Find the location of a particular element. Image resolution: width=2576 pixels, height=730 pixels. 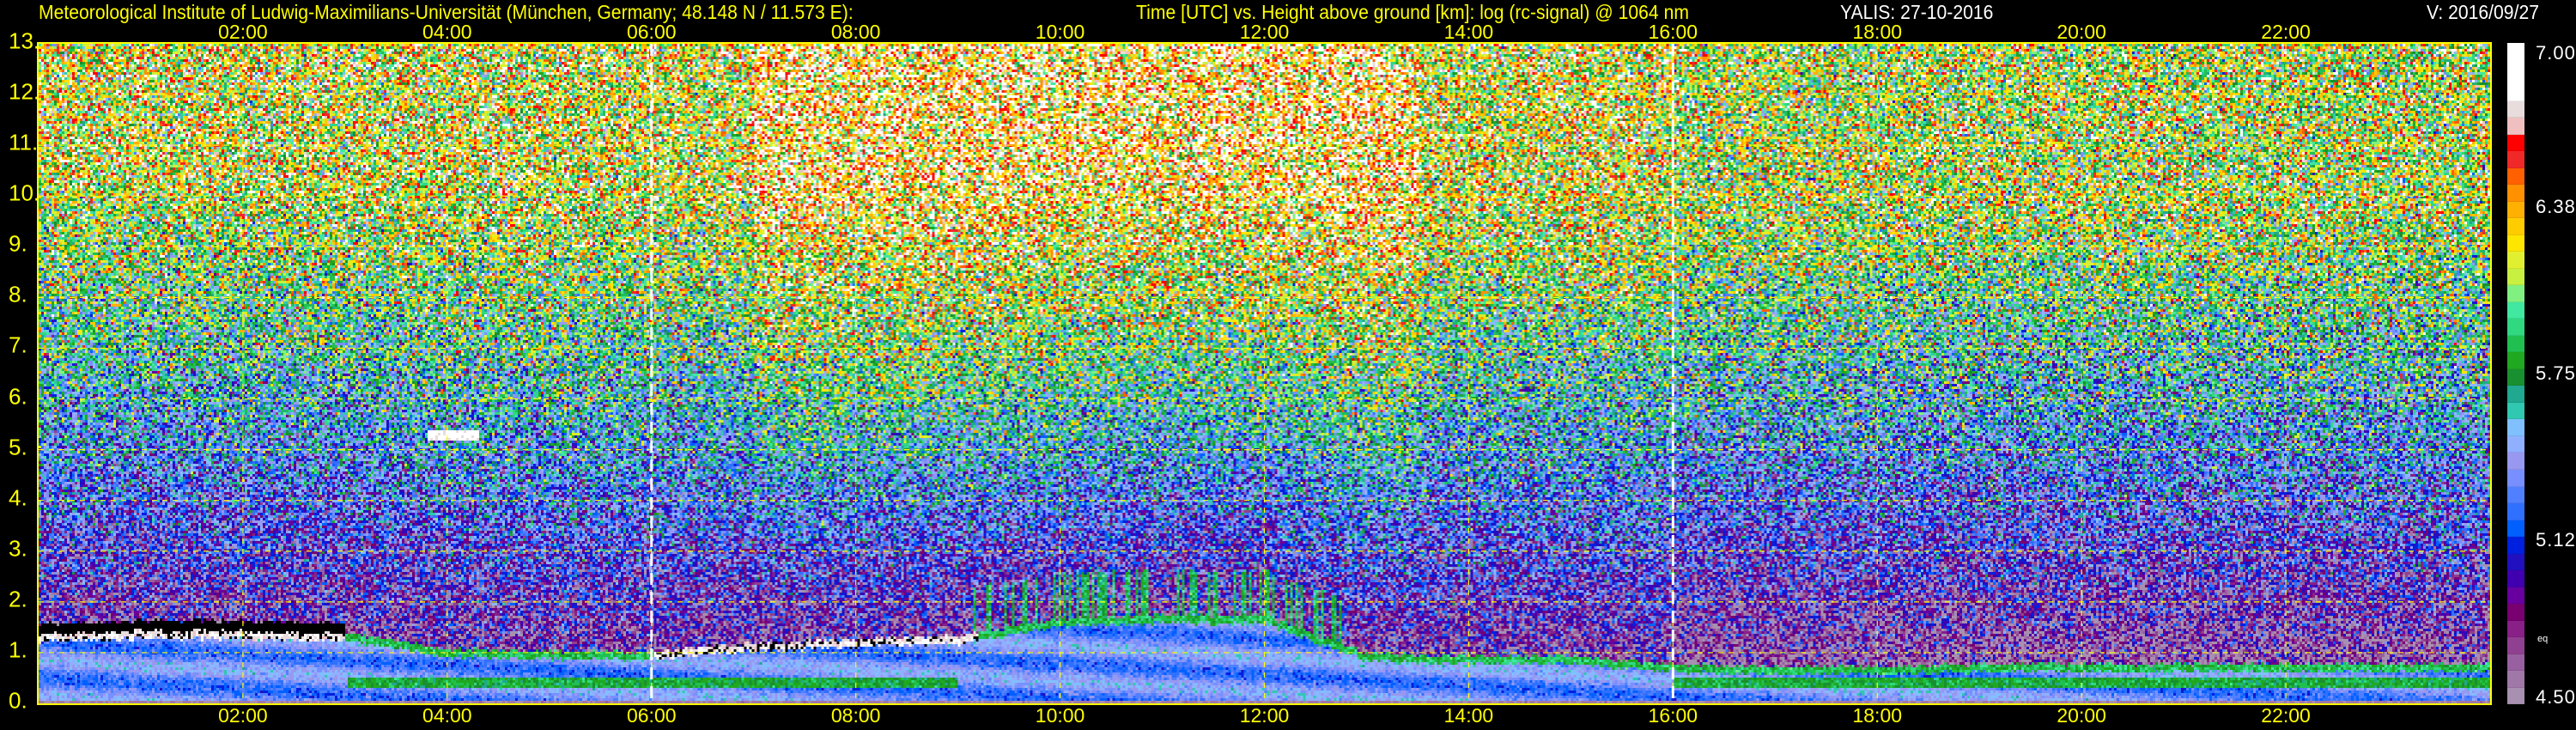

colorbar-tick-label: 5.75 is located at coordinates (2556, 373).